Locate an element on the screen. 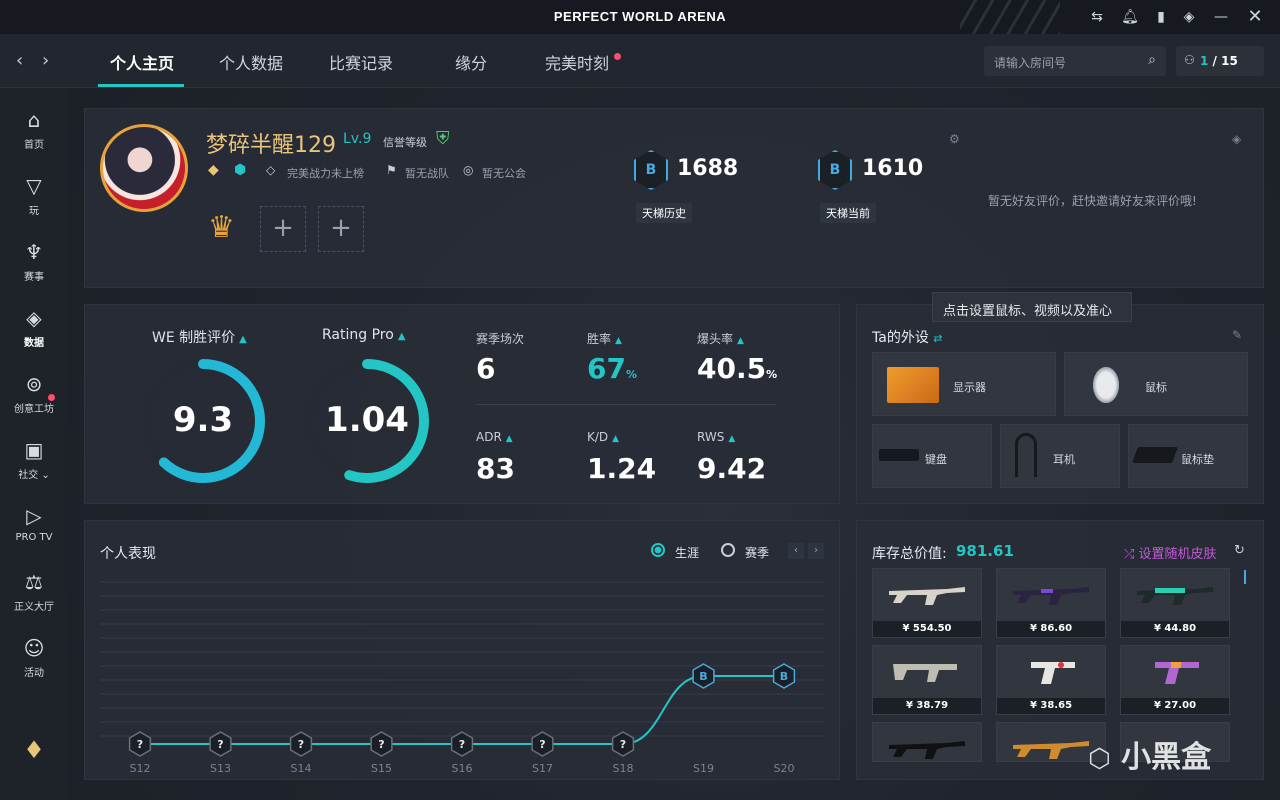  skin-item: ¥ 44.80 is located at coordinates (1175, 603).